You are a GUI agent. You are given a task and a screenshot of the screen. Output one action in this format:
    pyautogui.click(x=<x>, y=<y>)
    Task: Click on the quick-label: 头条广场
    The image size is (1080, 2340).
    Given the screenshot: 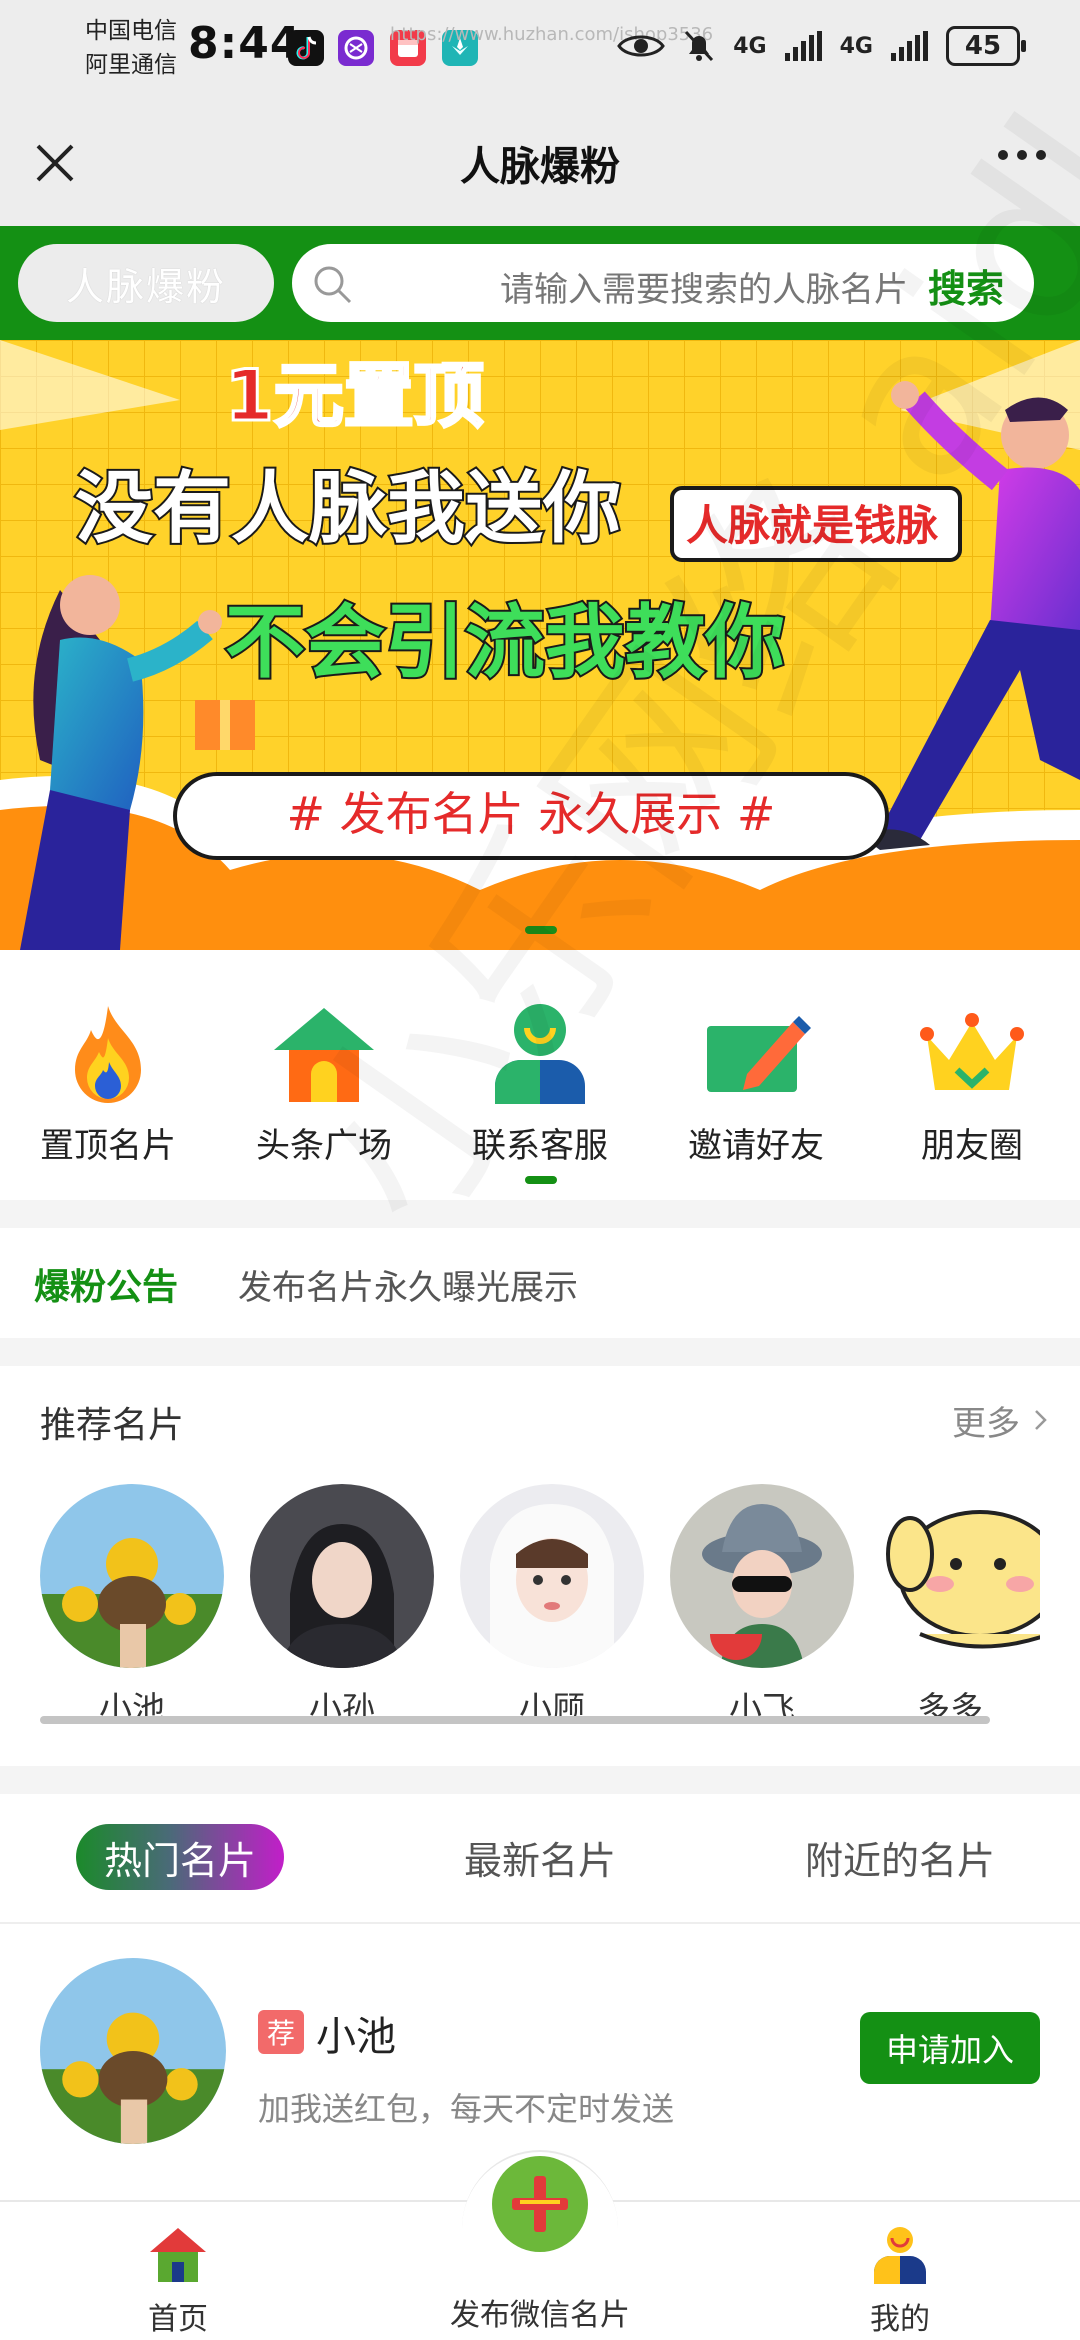 What is the action you would take?
    pyautogui.click(x=324, y=1146)
    